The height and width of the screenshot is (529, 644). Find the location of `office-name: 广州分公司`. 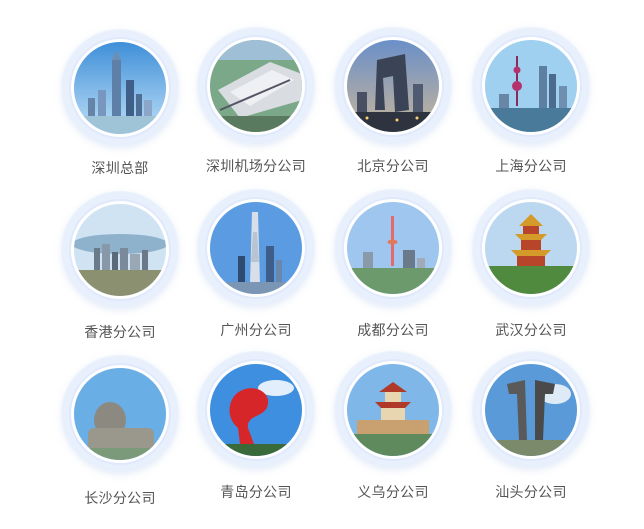

office-name: 广州分公司 is located at coordinates (256, 331).